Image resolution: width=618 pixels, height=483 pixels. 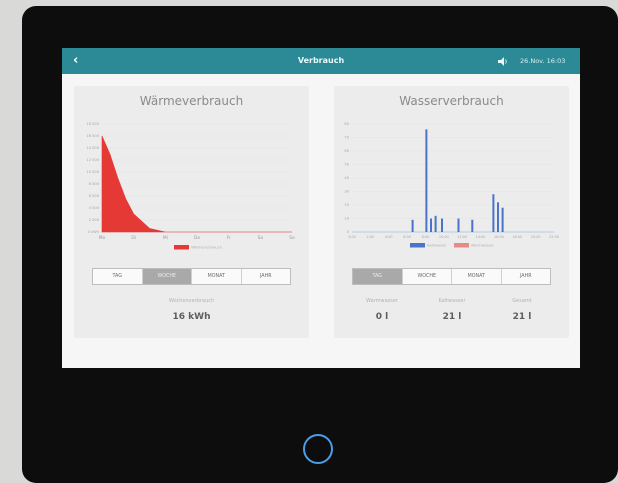 What do you see at coordinates (437, 246) in the screenshot?
I see `water-legend-label: Kaltwasser` at bounding box center [437, 246].